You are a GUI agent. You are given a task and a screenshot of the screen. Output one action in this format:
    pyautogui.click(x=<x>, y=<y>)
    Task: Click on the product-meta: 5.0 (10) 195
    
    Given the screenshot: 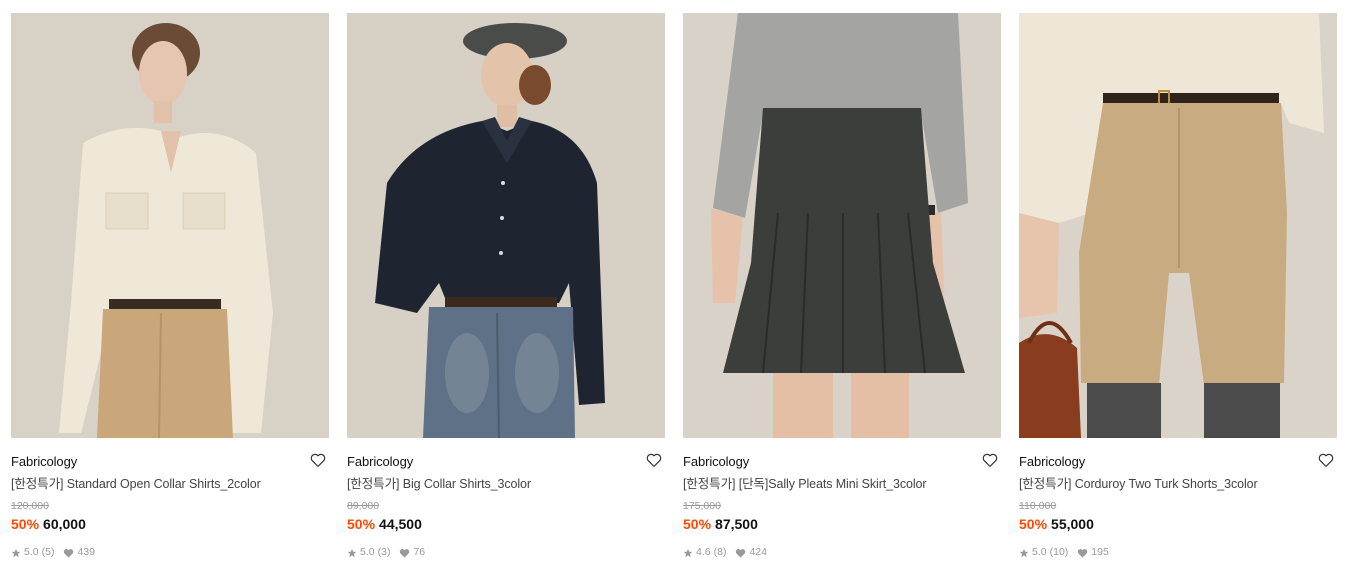 What is the action you would take?
    pyautogui.click(x=1178, y=552)
    